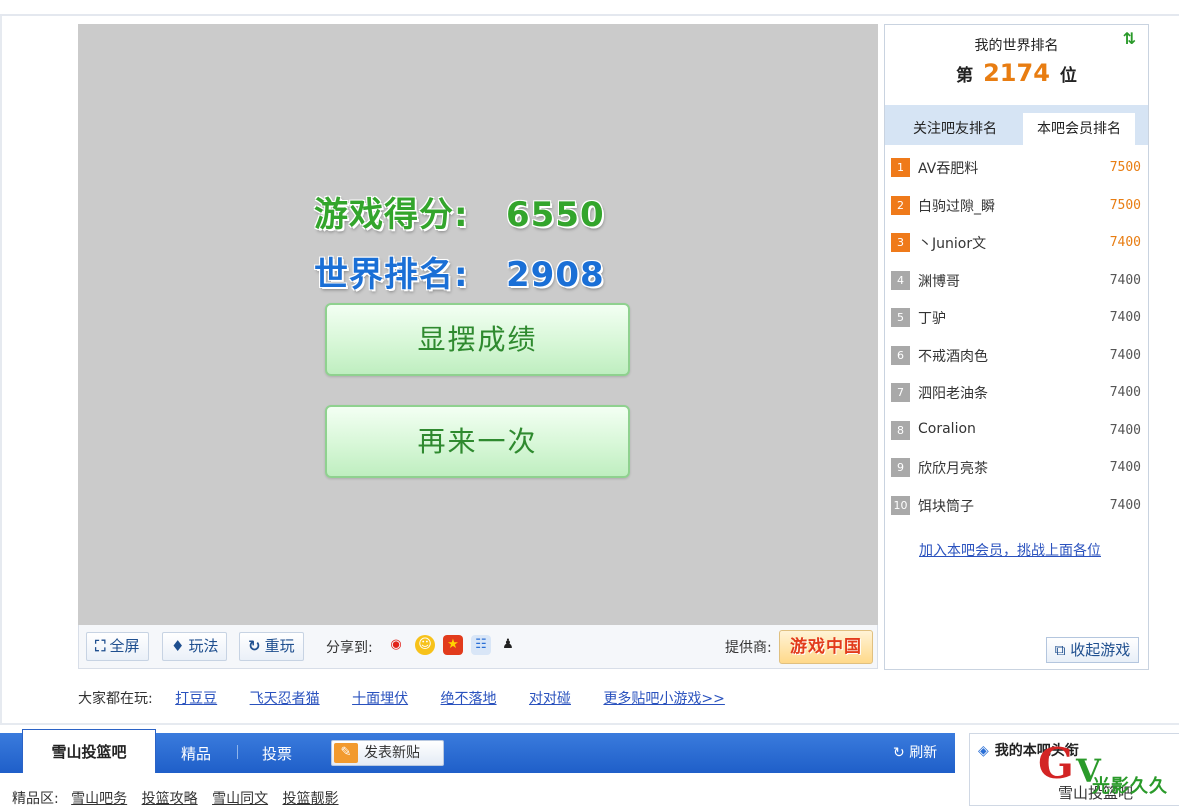 Image resolution: width=1179 pixels, height=808 pixels. Describe the element at coordinates (555, 215) in the screenshot. I see `game-score-value: 6550` at that location.